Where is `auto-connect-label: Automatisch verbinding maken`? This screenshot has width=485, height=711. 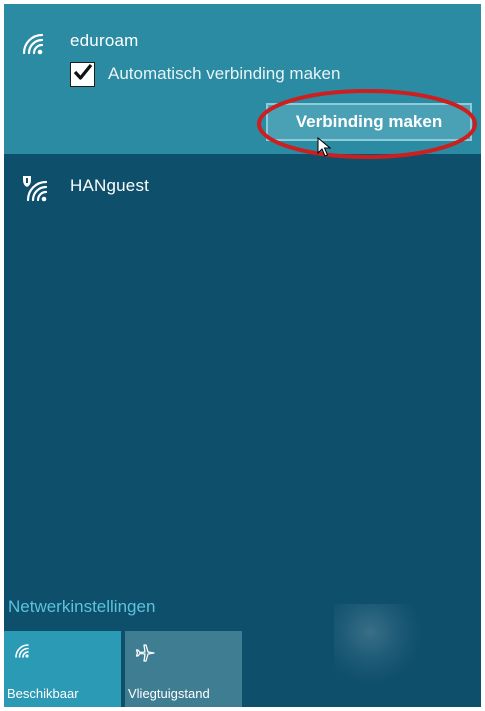
auto-connect-label: Automatisch verbinding maken is located at coordinates (224, 73).